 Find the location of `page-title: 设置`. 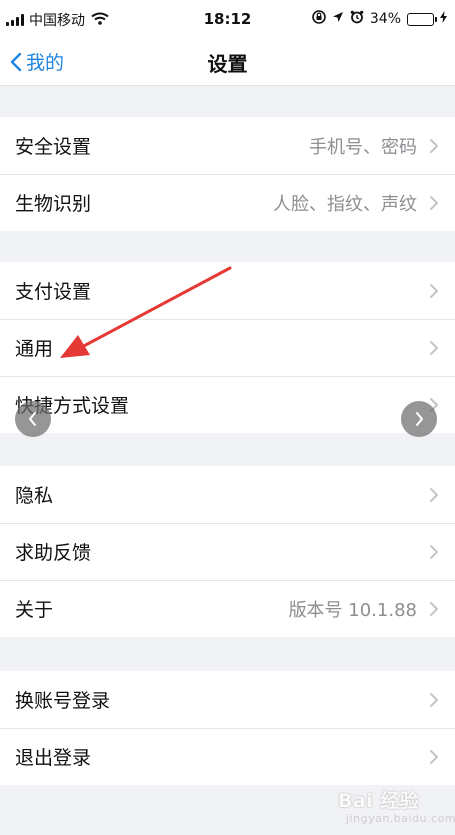

page-title: 设置 is located at coordinates (227, 64).